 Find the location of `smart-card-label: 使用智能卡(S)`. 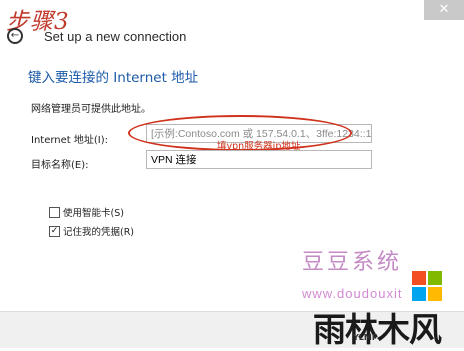

smart-card-label: 使用智能卡(S) is located at coordinates (93, 212).